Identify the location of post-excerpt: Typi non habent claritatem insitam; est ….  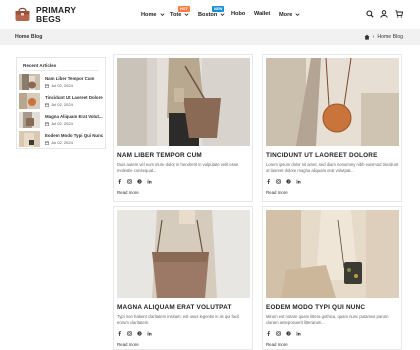
(178, 320).